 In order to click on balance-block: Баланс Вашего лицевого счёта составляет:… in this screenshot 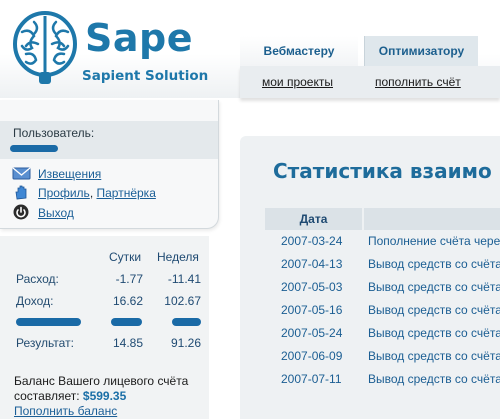, I will do `click(111, 396)`.